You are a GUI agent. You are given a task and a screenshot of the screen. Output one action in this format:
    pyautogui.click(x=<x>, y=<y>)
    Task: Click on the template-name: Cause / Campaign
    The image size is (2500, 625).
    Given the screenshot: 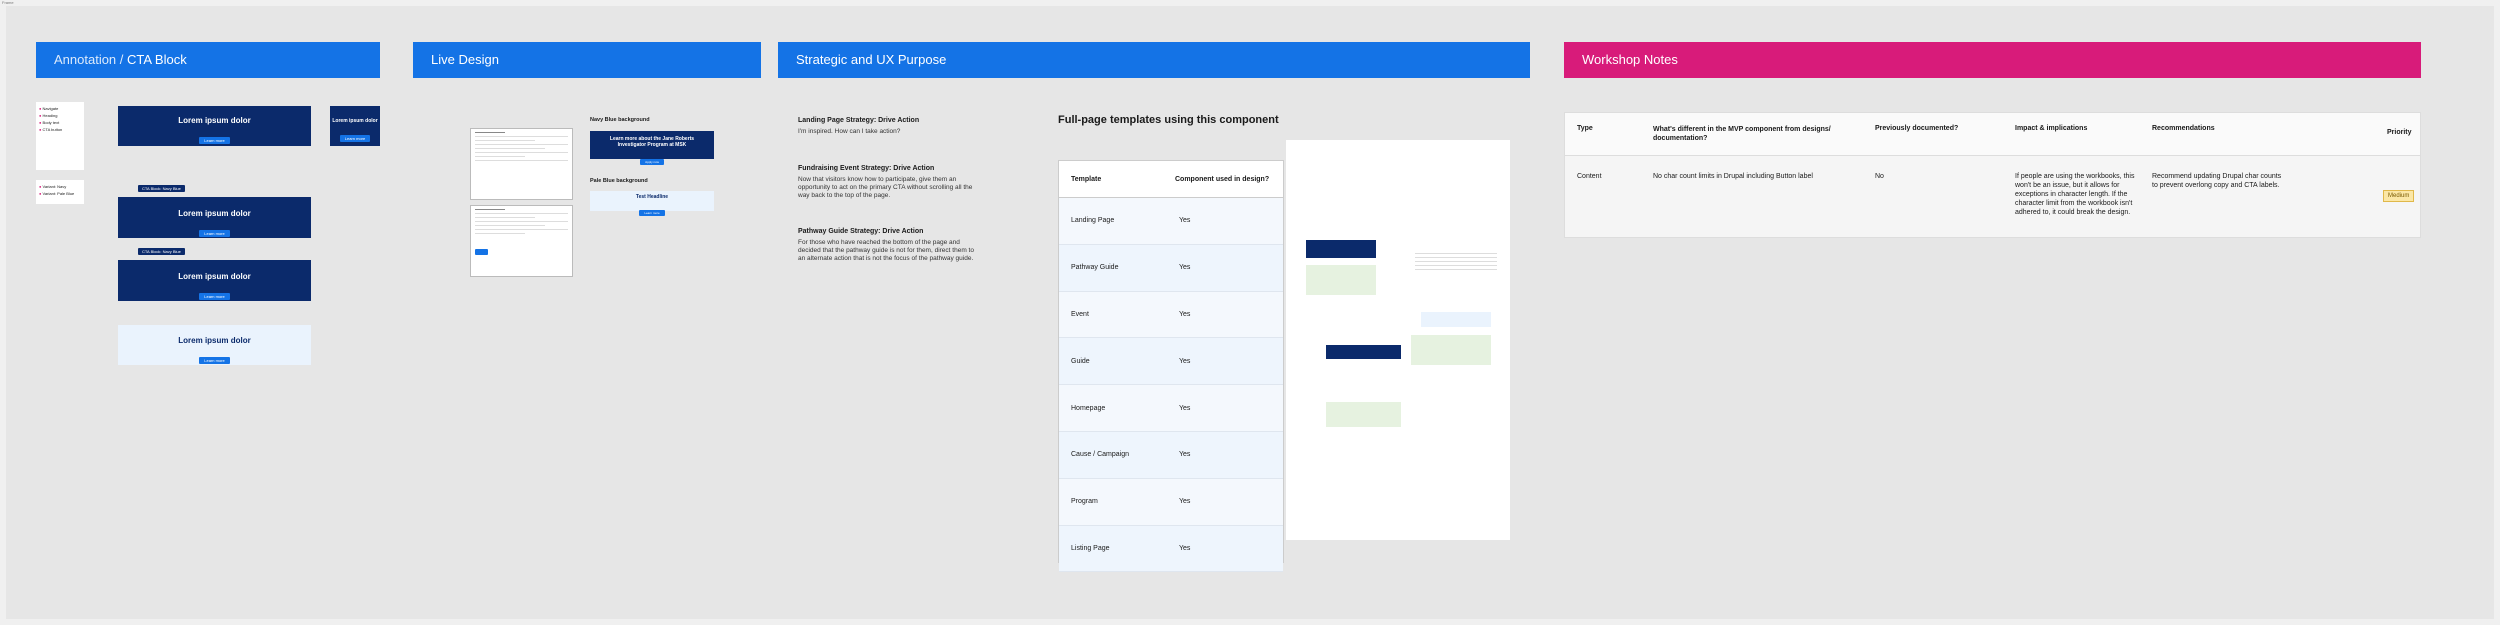 What is the action you would take?
    pyautogui.click(x=1100, y=455)
    